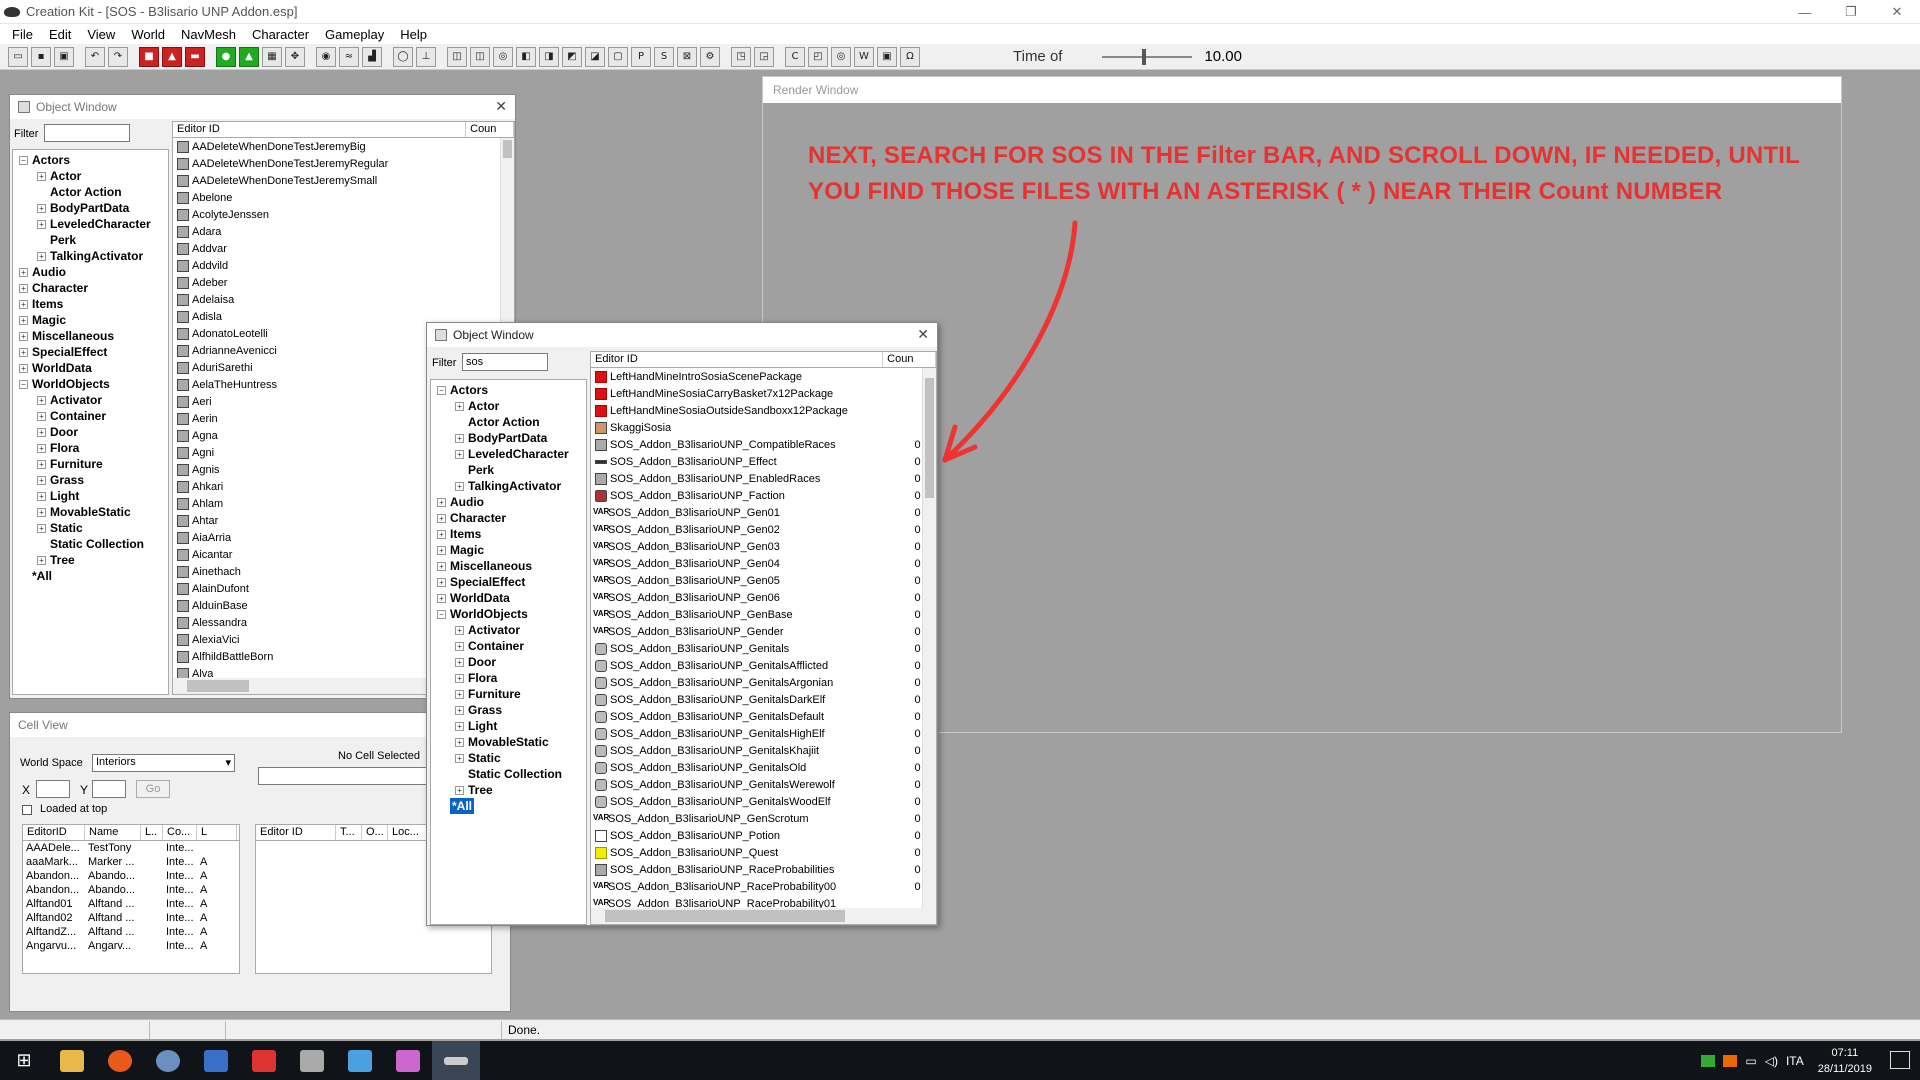  Describe the element at coordinates (249, 56) in the screenshot. I see `landscape-icon: ▲` at that location.